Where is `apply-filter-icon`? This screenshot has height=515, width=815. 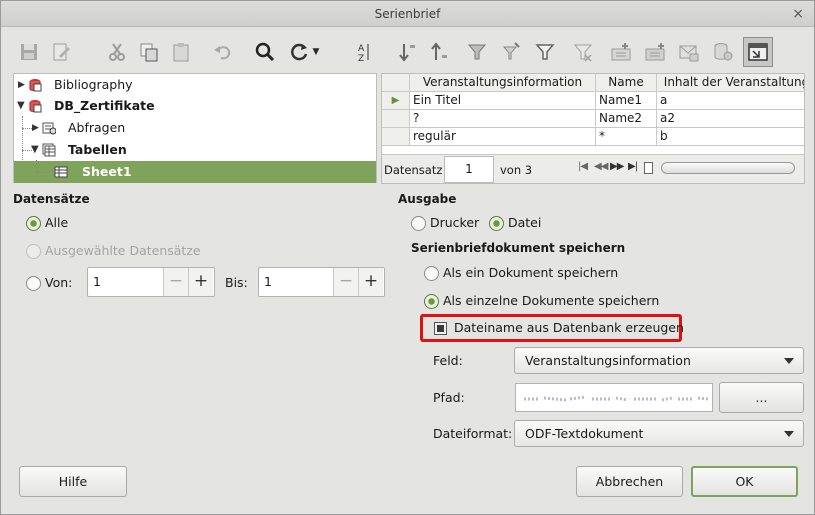
apply-filter-icon is located at coordinates (545, 52).